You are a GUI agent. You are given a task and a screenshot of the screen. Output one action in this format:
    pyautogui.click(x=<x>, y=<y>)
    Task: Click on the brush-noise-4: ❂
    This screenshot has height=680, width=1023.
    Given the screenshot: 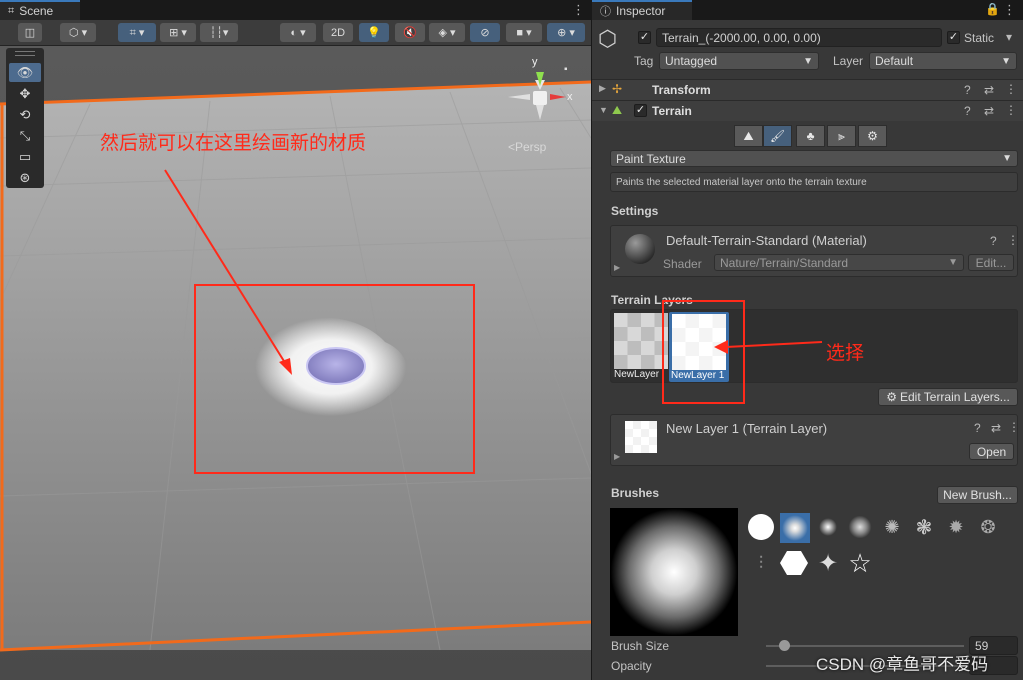 What is the action you would take?
    pyautogui.click(x=988, y=527)
    